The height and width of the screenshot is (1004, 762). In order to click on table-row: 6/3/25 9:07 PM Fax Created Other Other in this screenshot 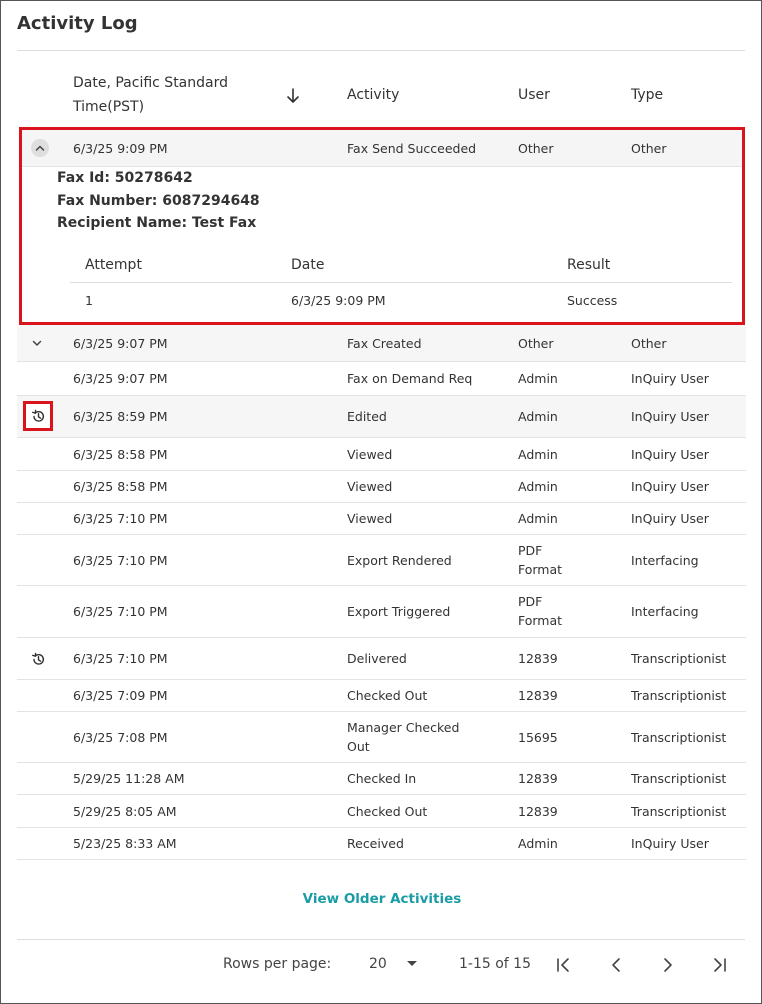, I will do `click(381, 343)`.